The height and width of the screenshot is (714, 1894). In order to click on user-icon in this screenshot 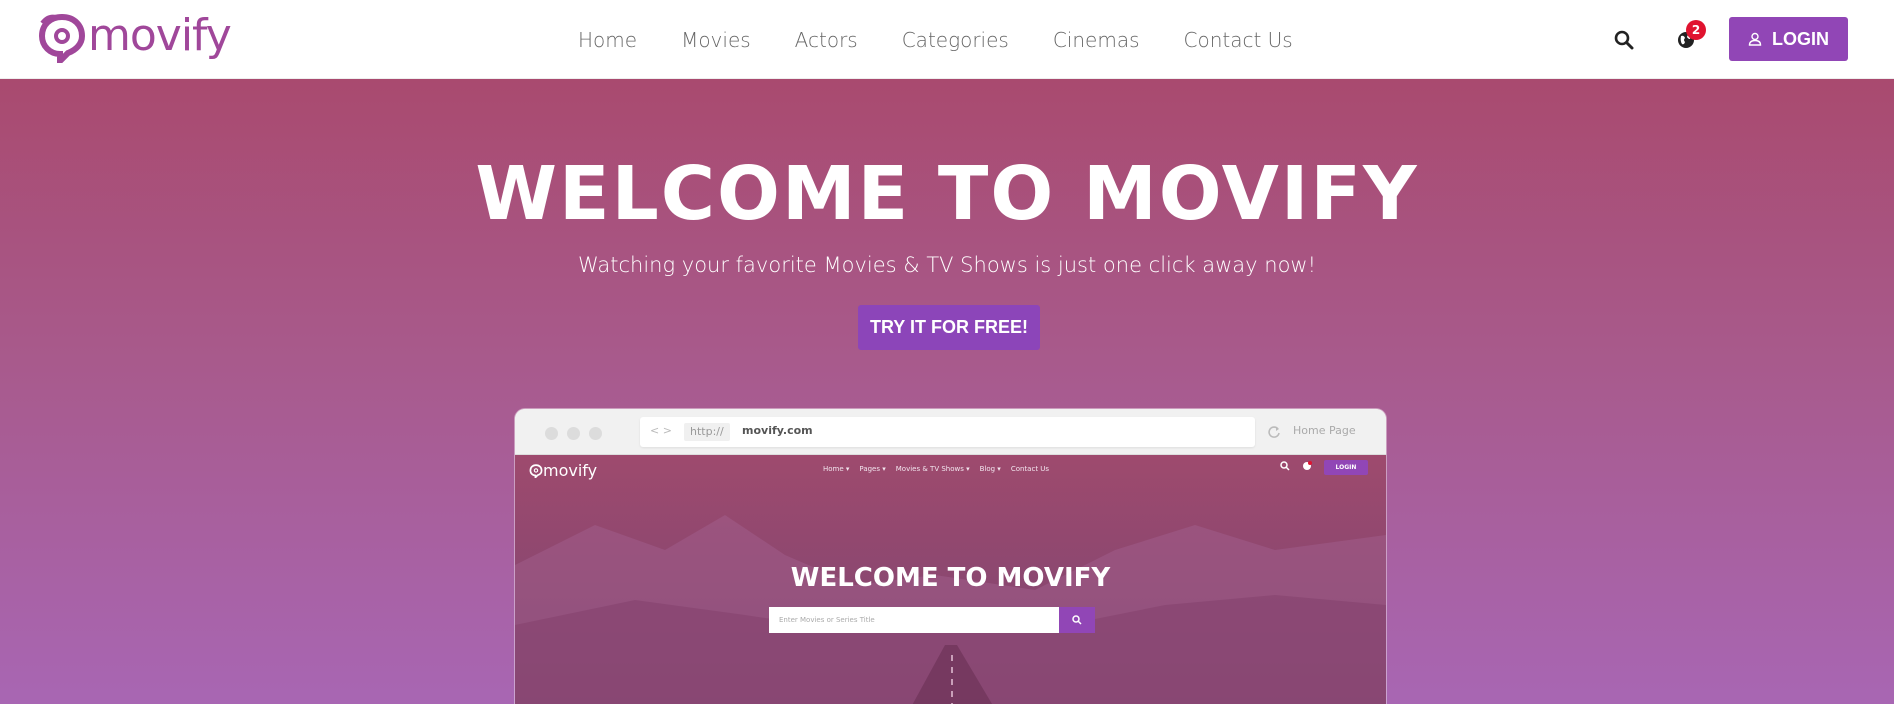, I will do `click(1755, 39)`.